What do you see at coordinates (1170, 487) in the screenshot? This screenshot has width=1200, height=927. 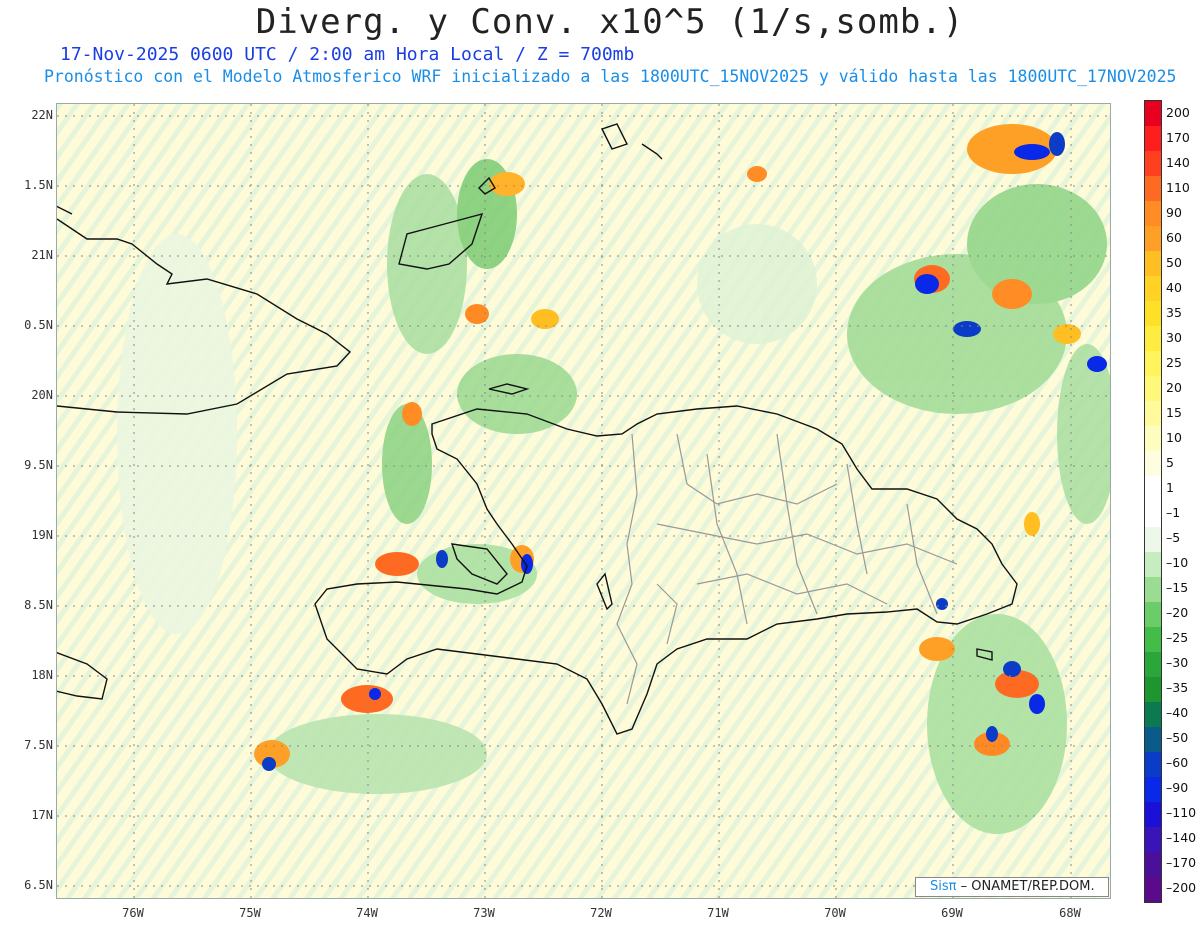 I see `colorbar-level-label: 1` at bounding box center [1170, 487].